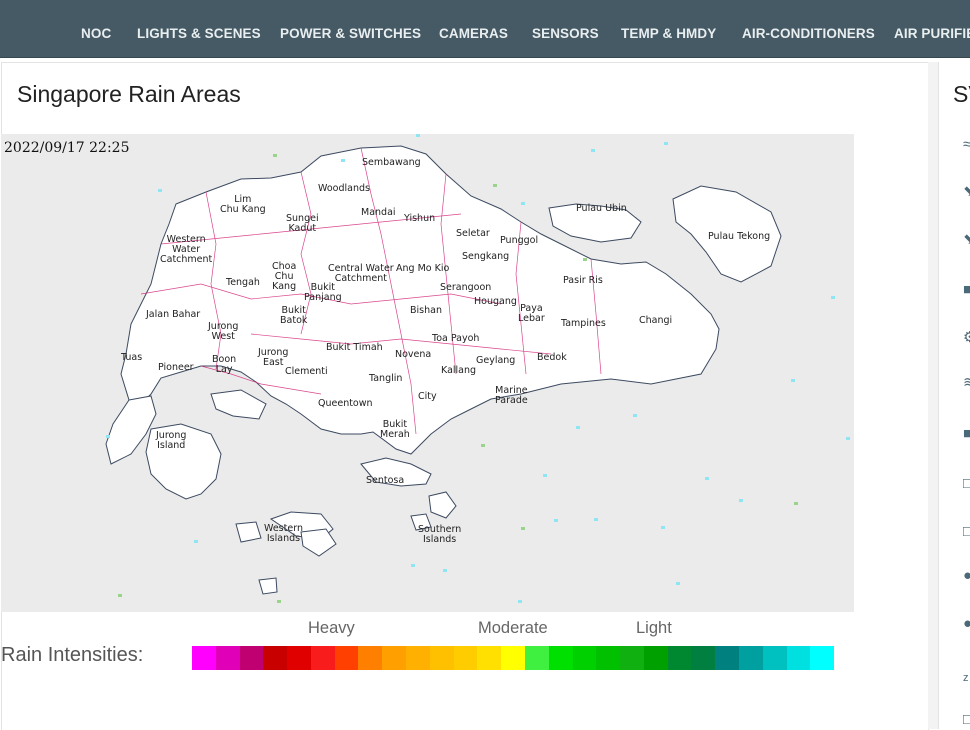  I want to click on sleep-icon: z, so click(966, 678).